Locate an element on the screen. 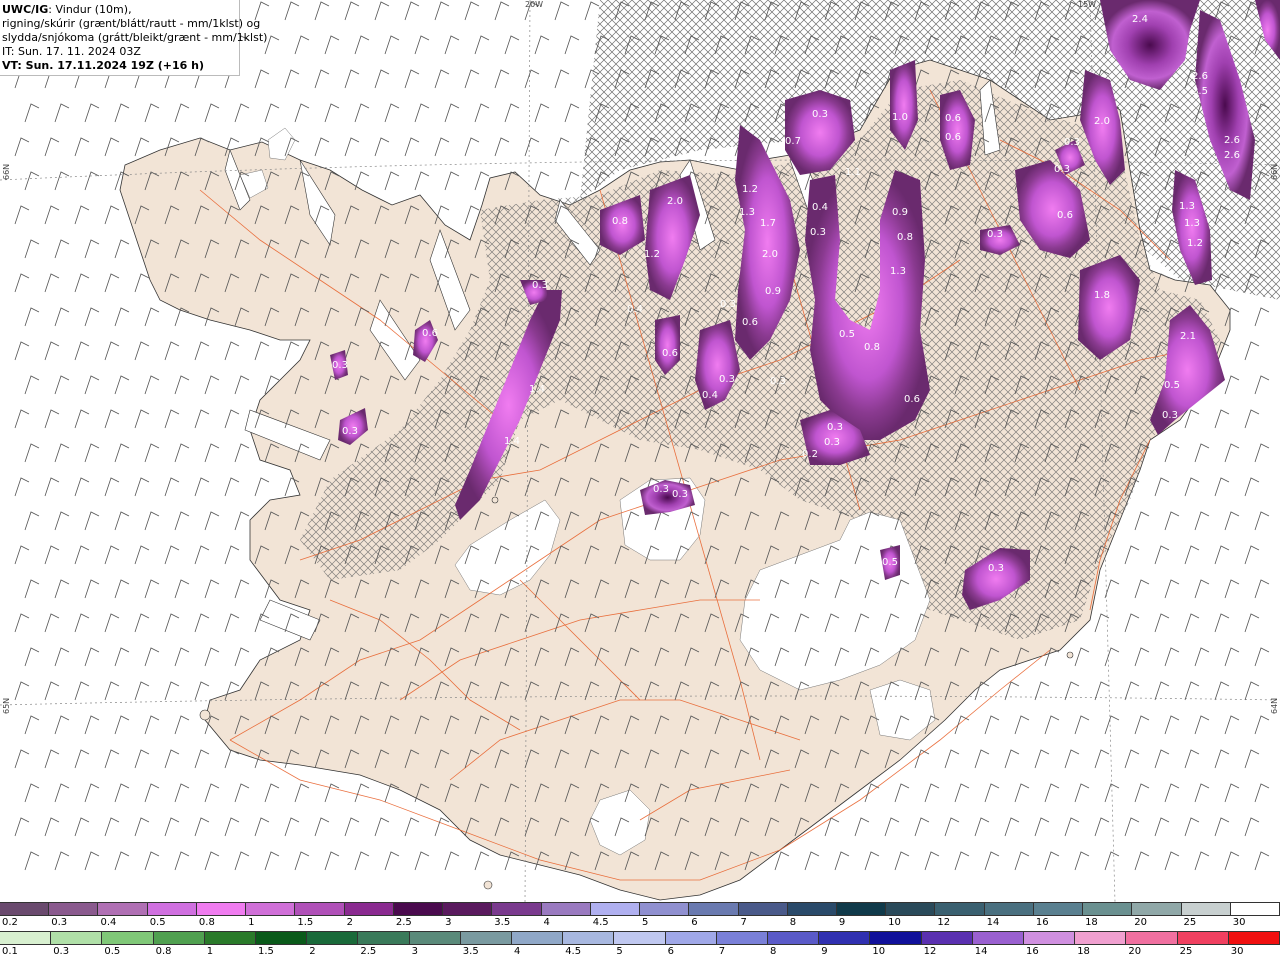  legend-label: 4 is located at coordinates (517, 951).